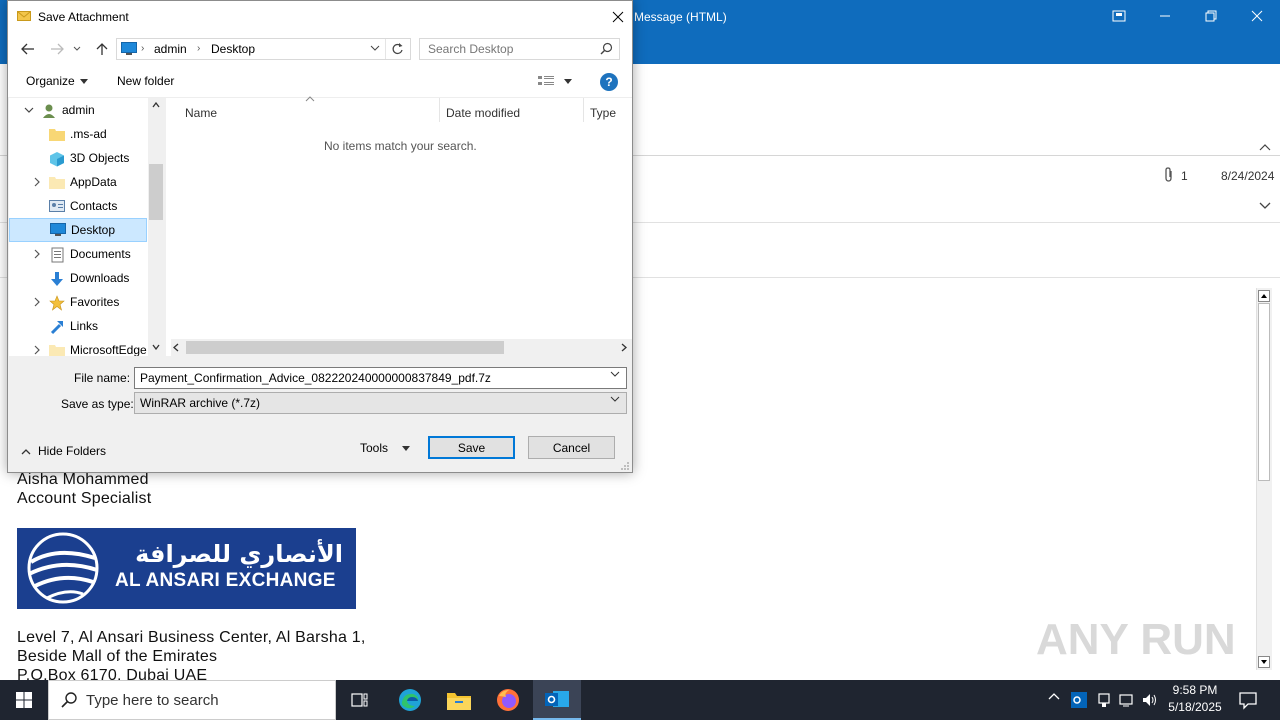  Describe the element at coordinates (112, 673) in the screenshot. I see `signature-address-line3: P.O.Box 6170, Dubai UAE` at that location.